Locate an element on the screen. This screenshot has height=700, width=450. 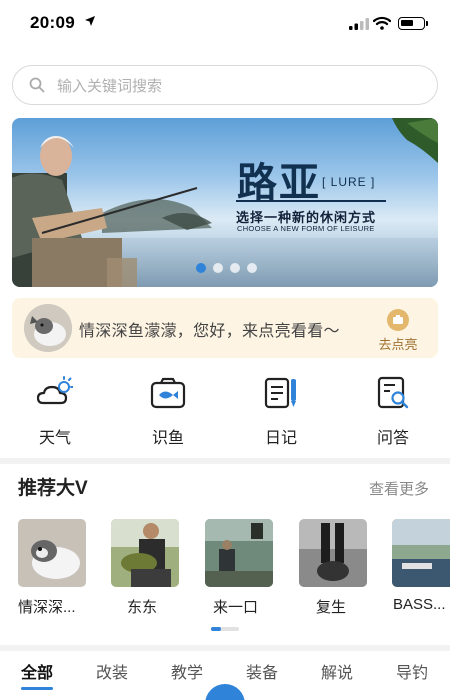
tab-gear: 装备 is located at coordinates (262, 671).